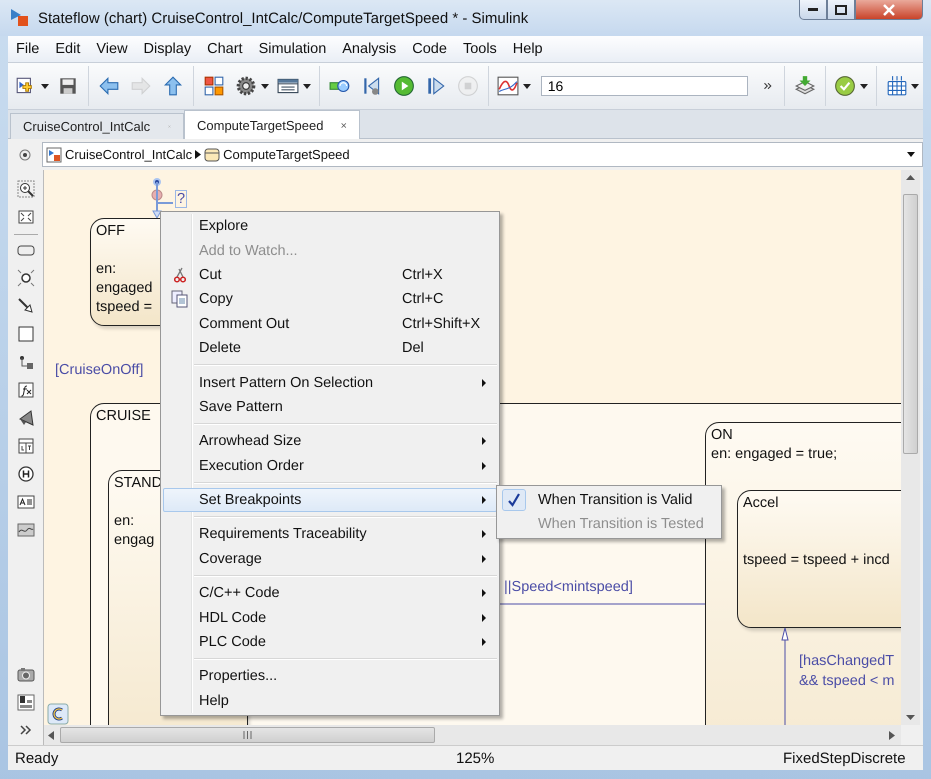 Image resolution: width=931 pixels, height=779 pixels. What do you see at coordinates (141, 86) in the screenshot?
I see `forward-arrow-icon` at bounding box center [141, 86].